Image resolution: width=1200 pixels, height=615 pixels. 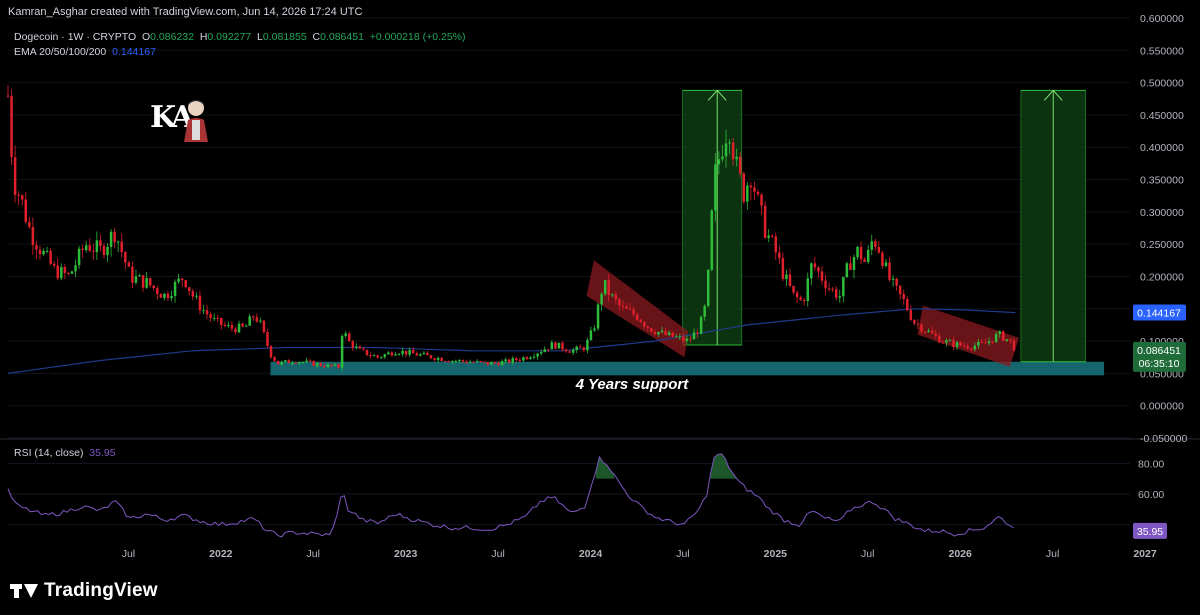 What do you see at coordinates (65, 453) in the screenshot?
I see `rsi-legend: RSI (14, close) 35.95` at bounding box center [65, 453].